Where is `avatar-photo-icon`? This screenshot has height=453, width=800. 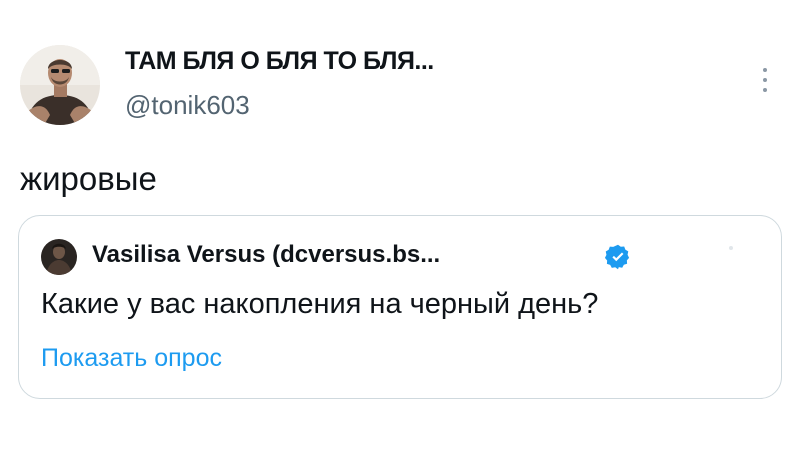 avatar-photo-icon is located at coordinates (60, 85).